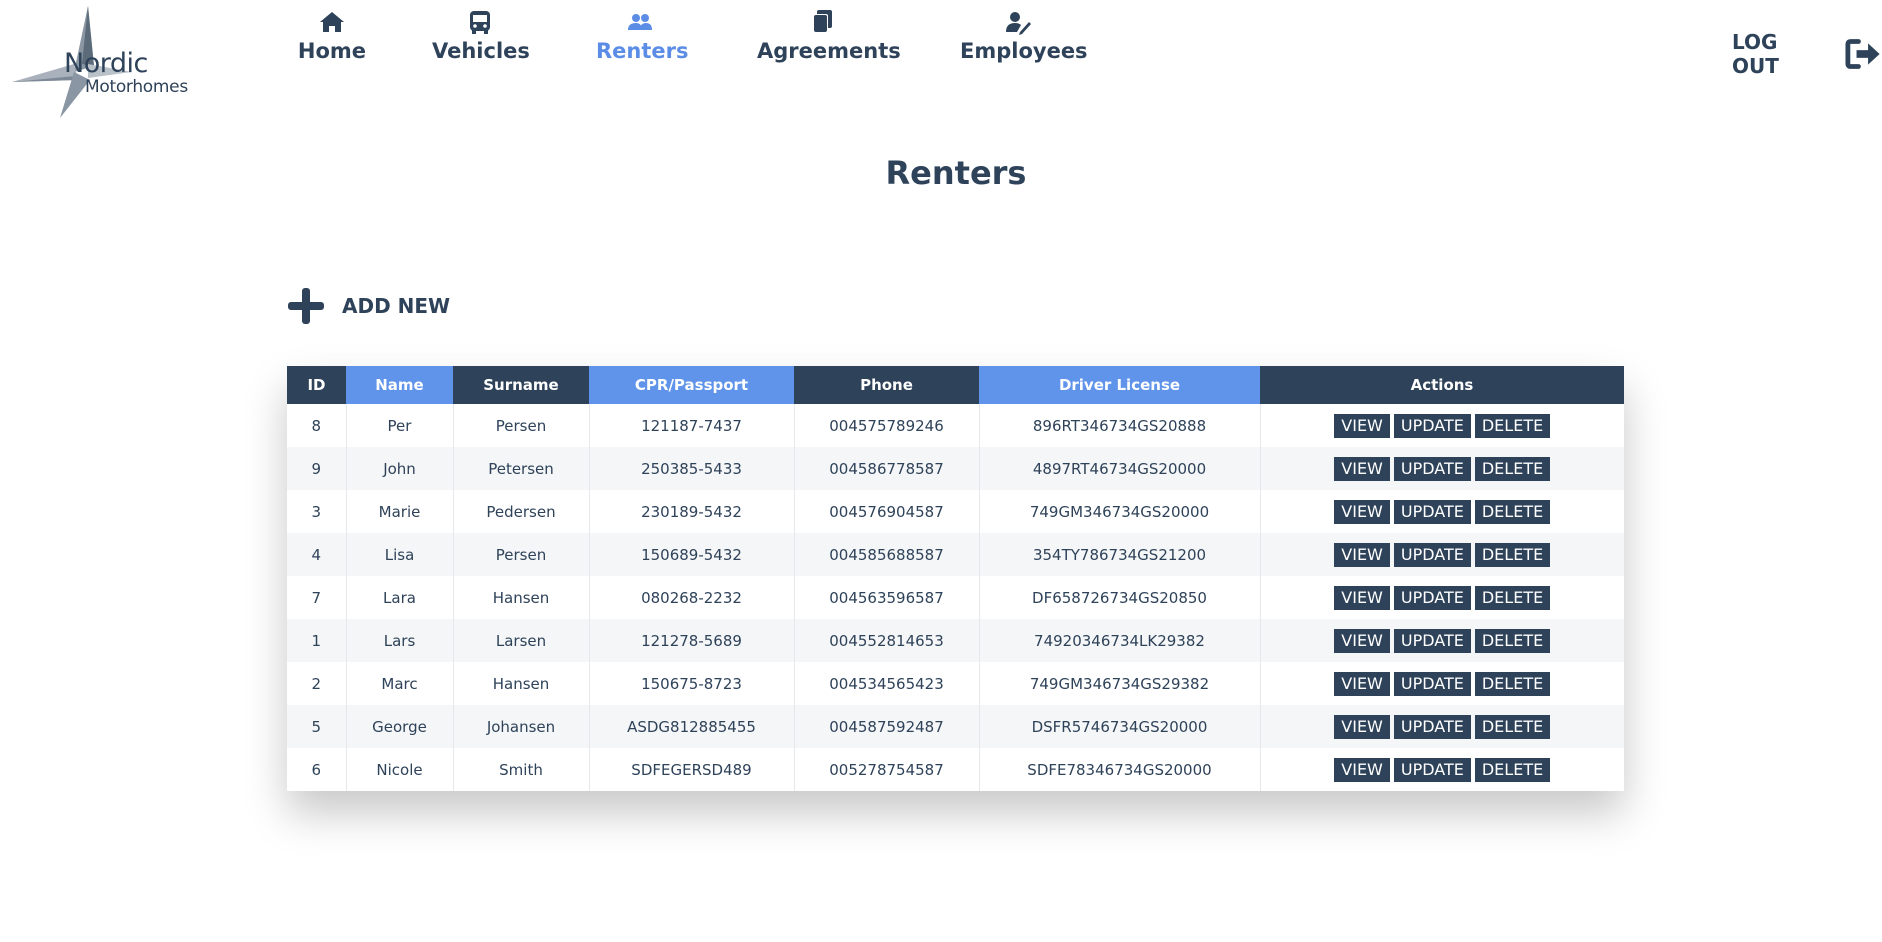  What do you see at coordinates (887, 597) in the screenshot?
I see `cell-phone: 004563596587` at bounding box center [887, 597].